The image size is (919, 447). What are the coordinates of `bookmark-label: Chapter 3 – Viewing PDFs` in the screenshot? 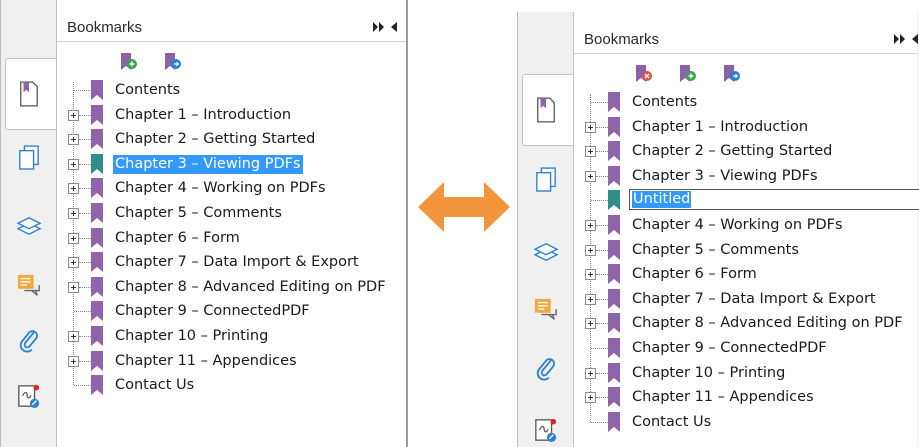 It's located at (208, 164).